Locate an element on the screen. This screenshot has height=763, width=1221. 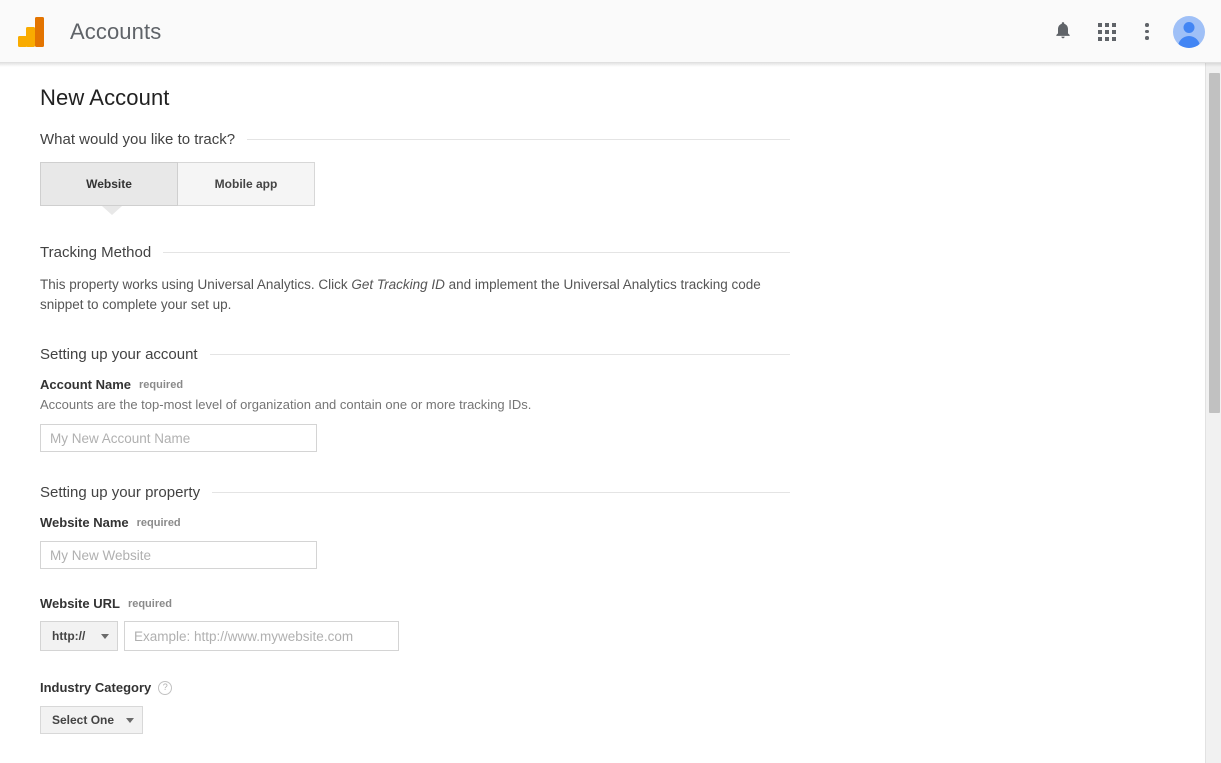
apps-grid-icon is located at coordinates (1107, 31).